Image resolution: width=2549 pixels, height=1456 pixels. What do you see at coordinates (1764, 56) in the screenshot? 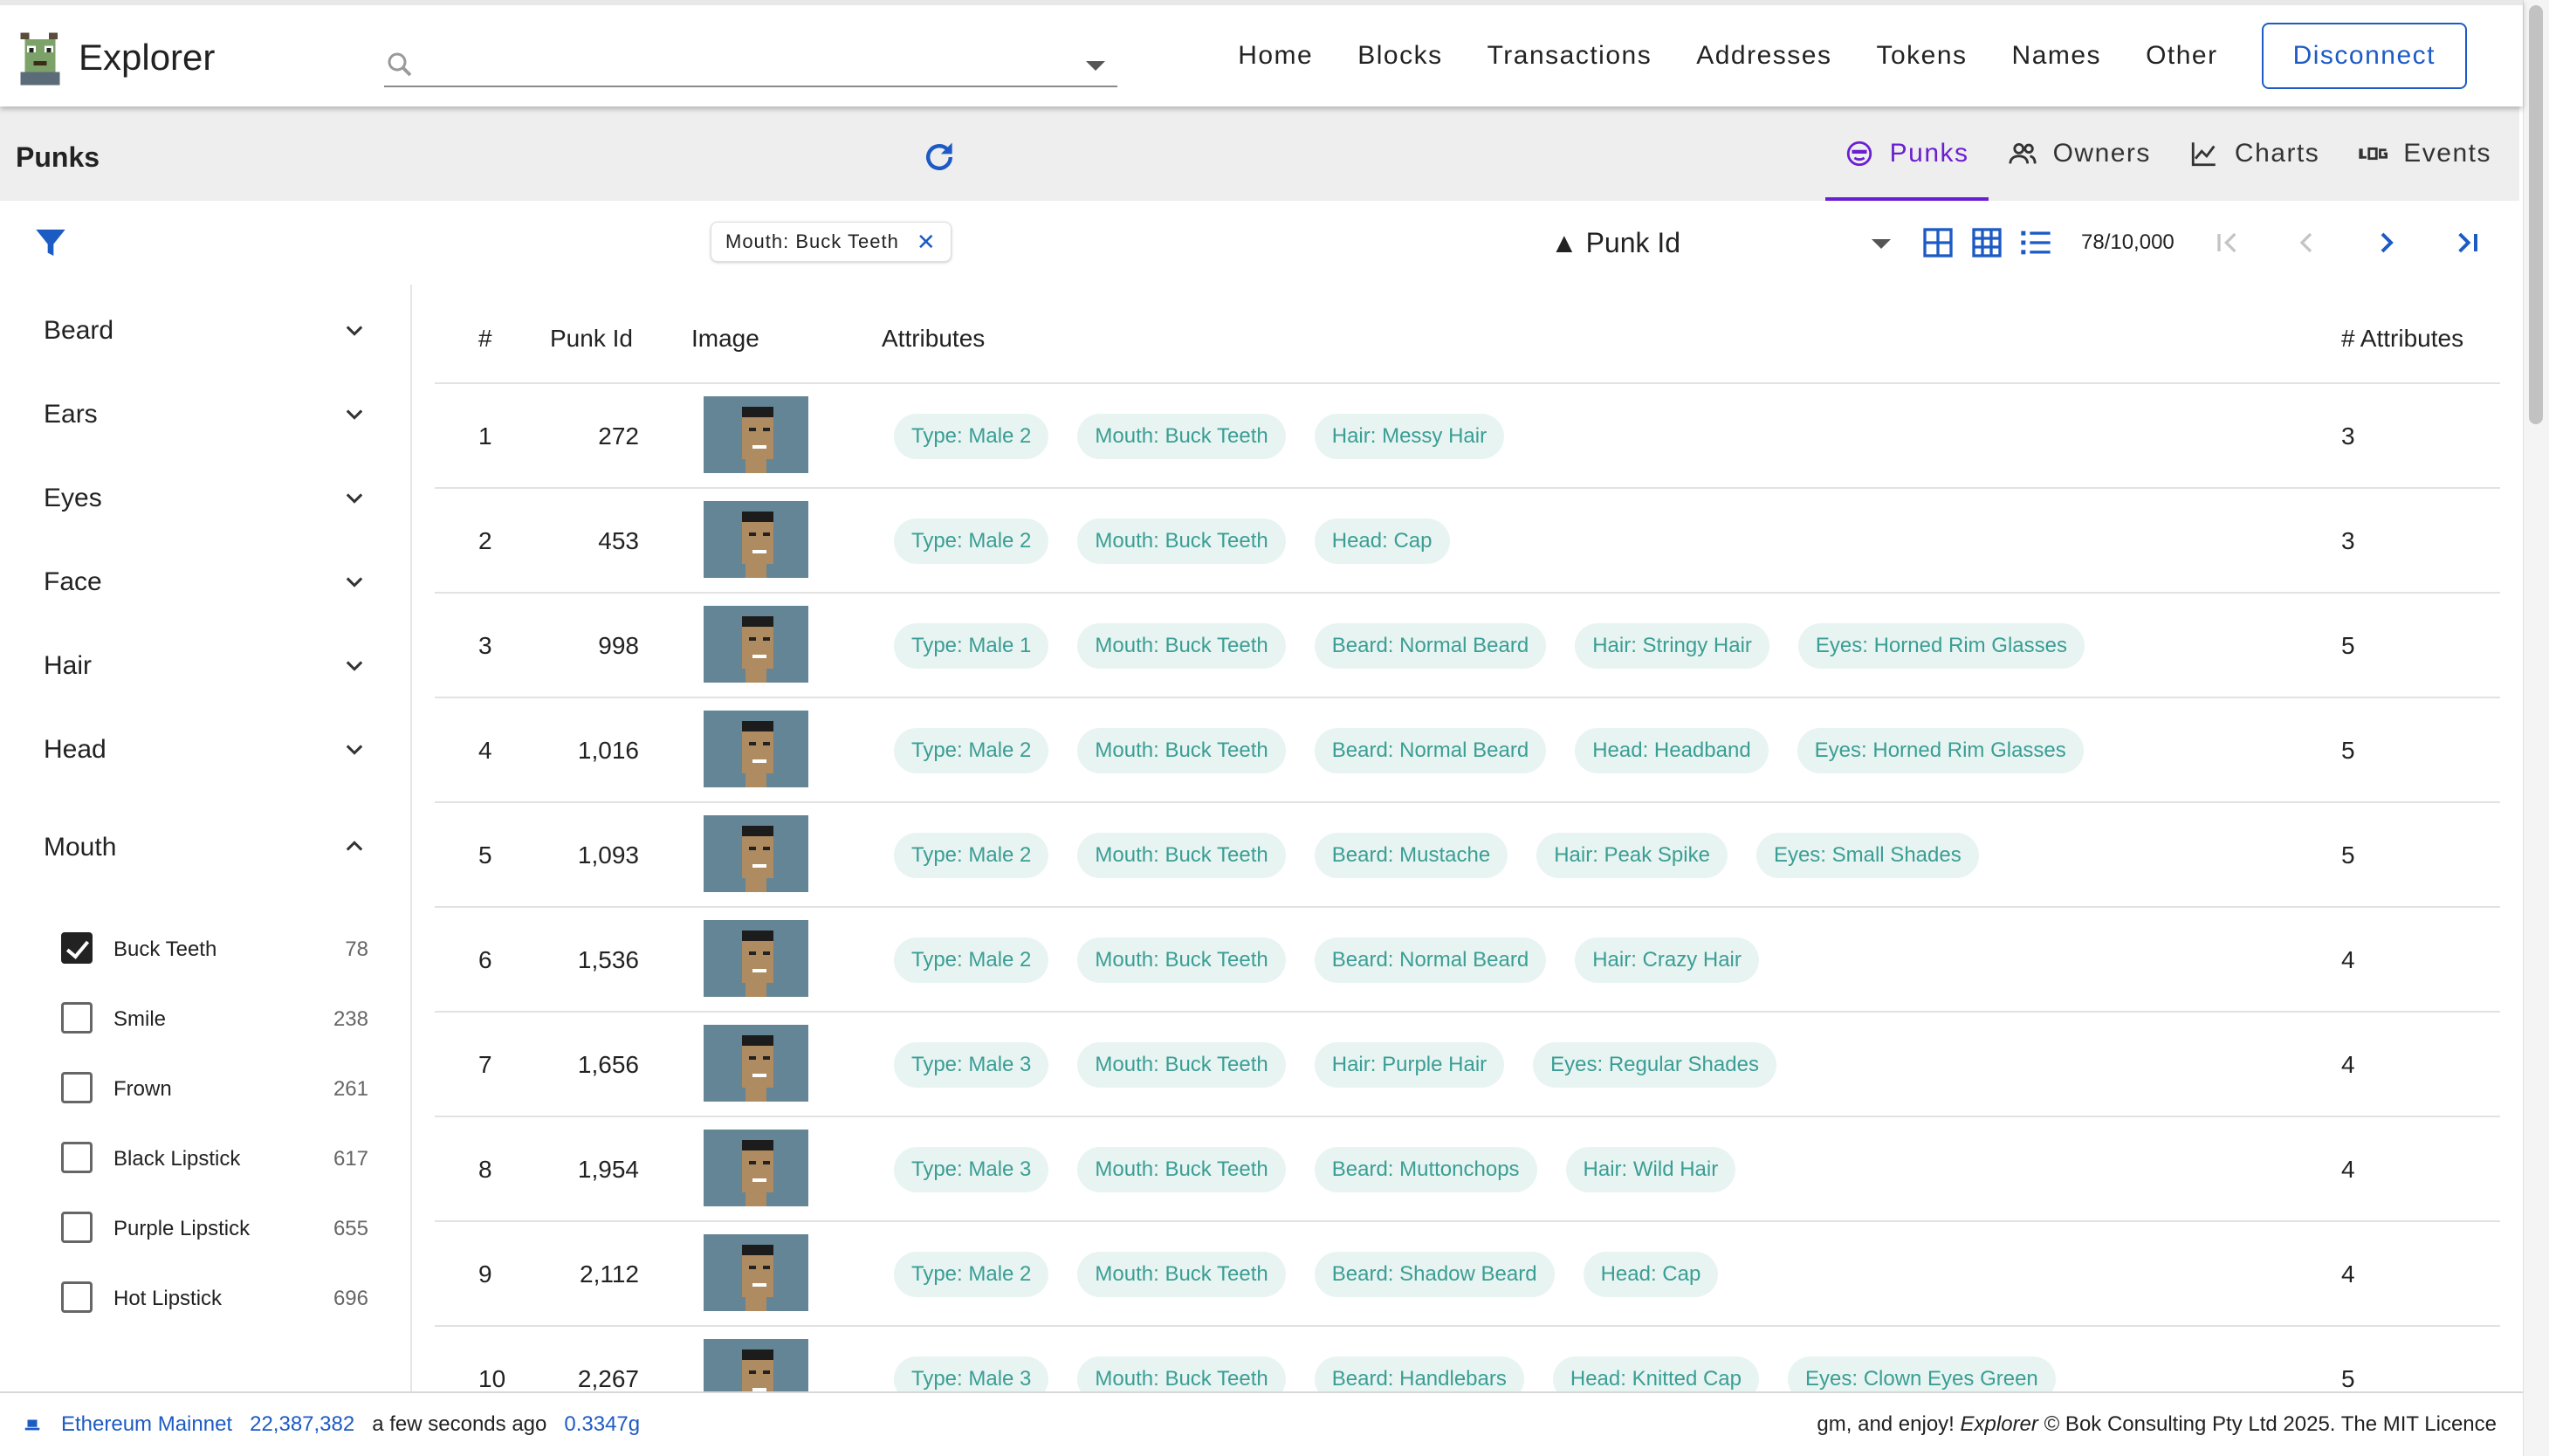
I see `nav-addresses: Addresses` at bounding box center [1764, 56].